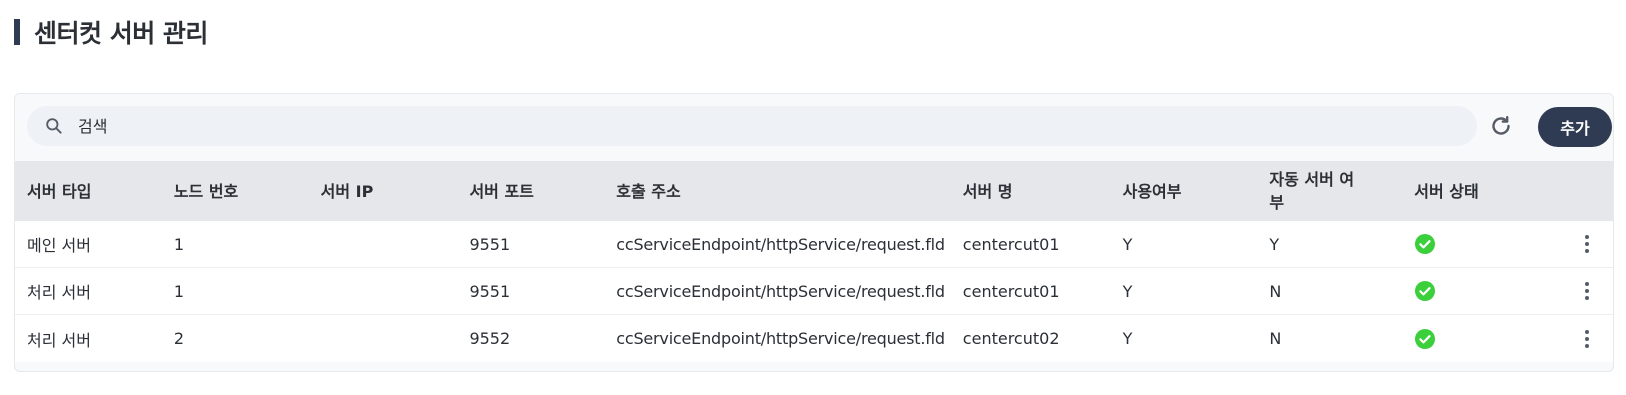  I want to click on column-header-in-use: 사용여부, so click(1184, 191).